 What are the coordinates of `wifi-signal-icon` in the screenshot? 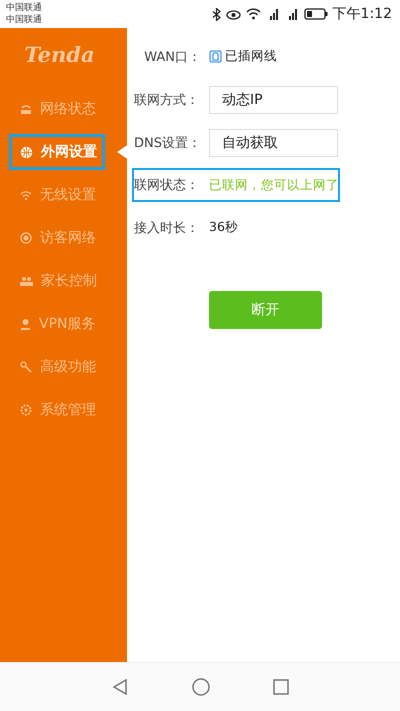 It's located at (253, 14).